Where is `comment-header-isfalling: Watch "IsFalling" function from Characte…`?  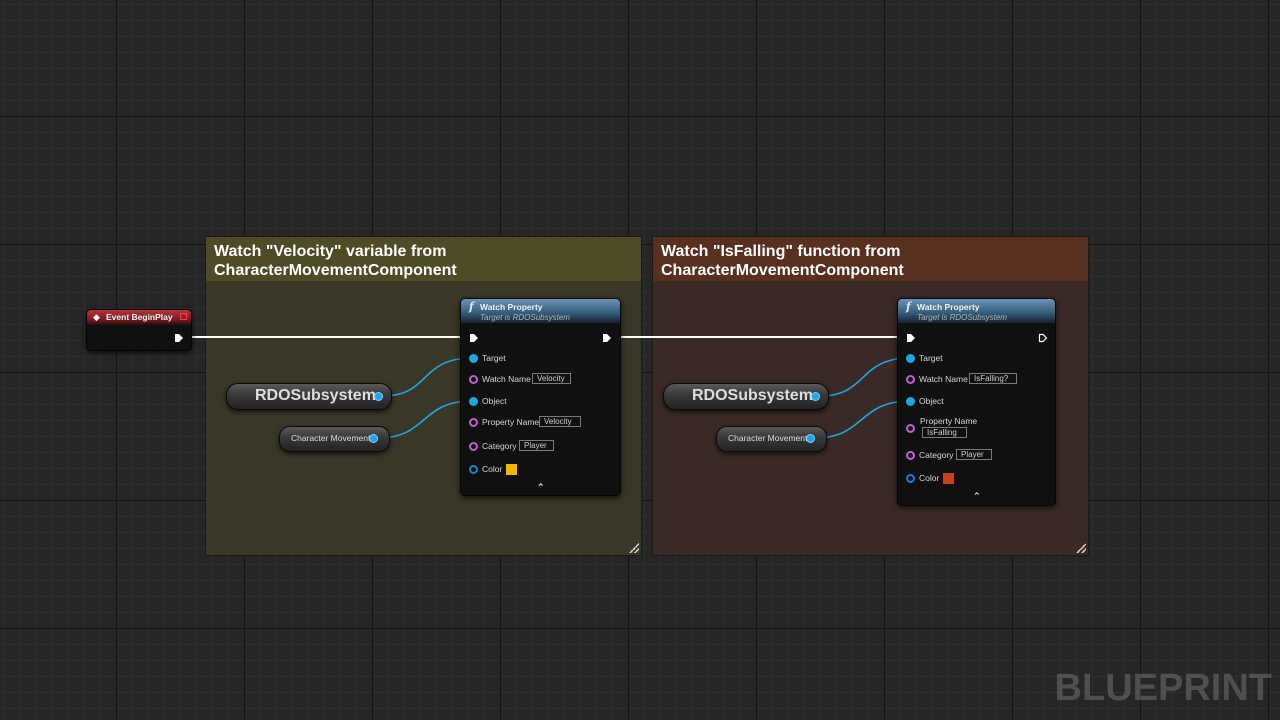 comment-header-isfalling: Watch "IsFalling" function from Characte… is located at coordinates (870, 259).